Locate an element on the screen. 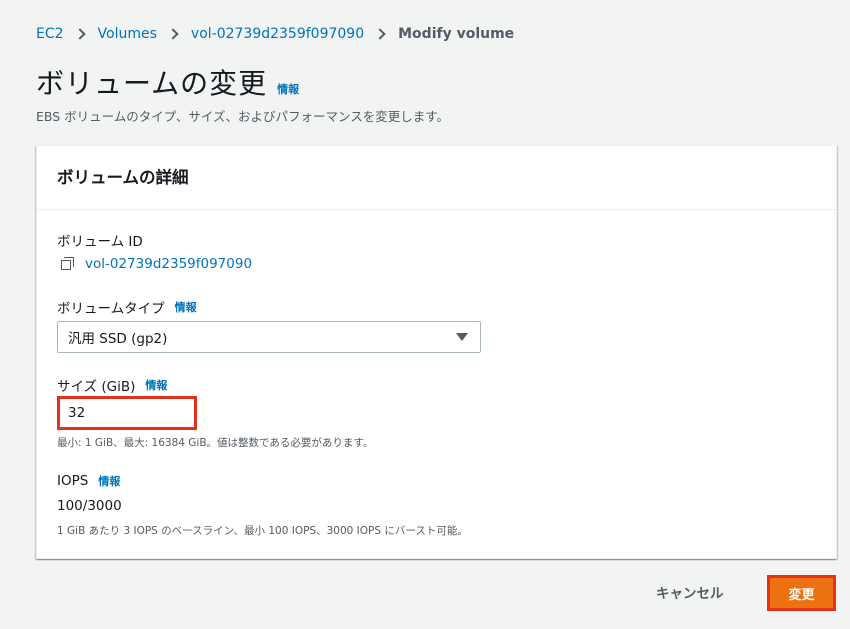  volume-id-label: ボリューム ID is located at coordinates (100, 240).